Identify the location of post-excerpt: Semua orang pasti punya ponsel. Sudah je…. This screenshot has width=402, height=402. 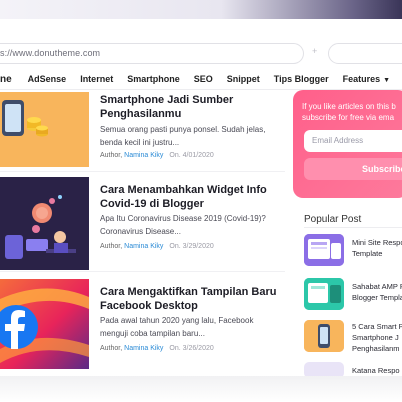
(190, 136).